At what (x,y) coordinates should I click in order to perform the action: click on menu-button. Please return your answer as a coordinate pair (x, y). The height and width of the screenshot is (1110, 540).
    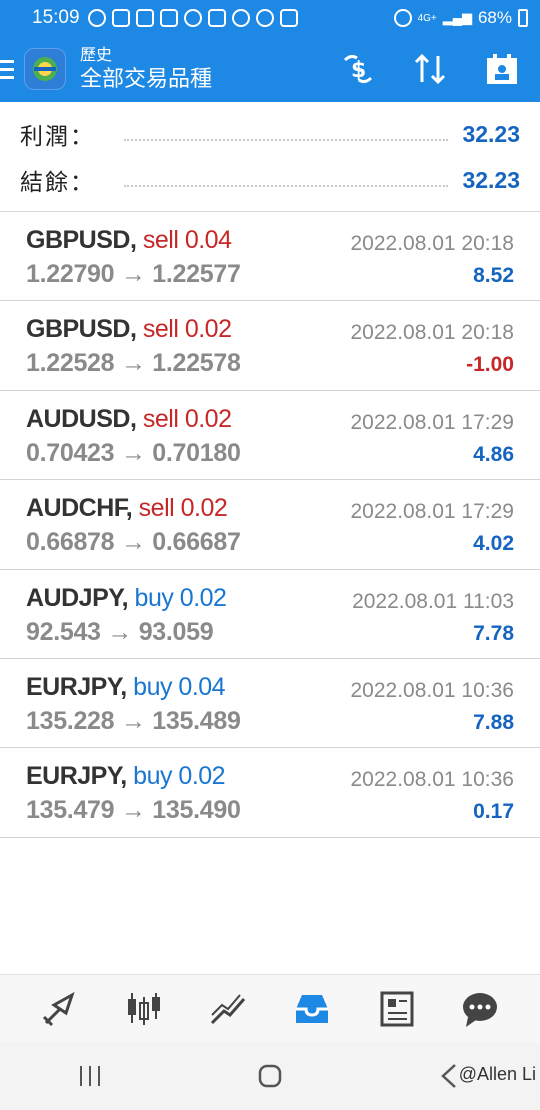
    Looking at the image, I should click on (9, 69).